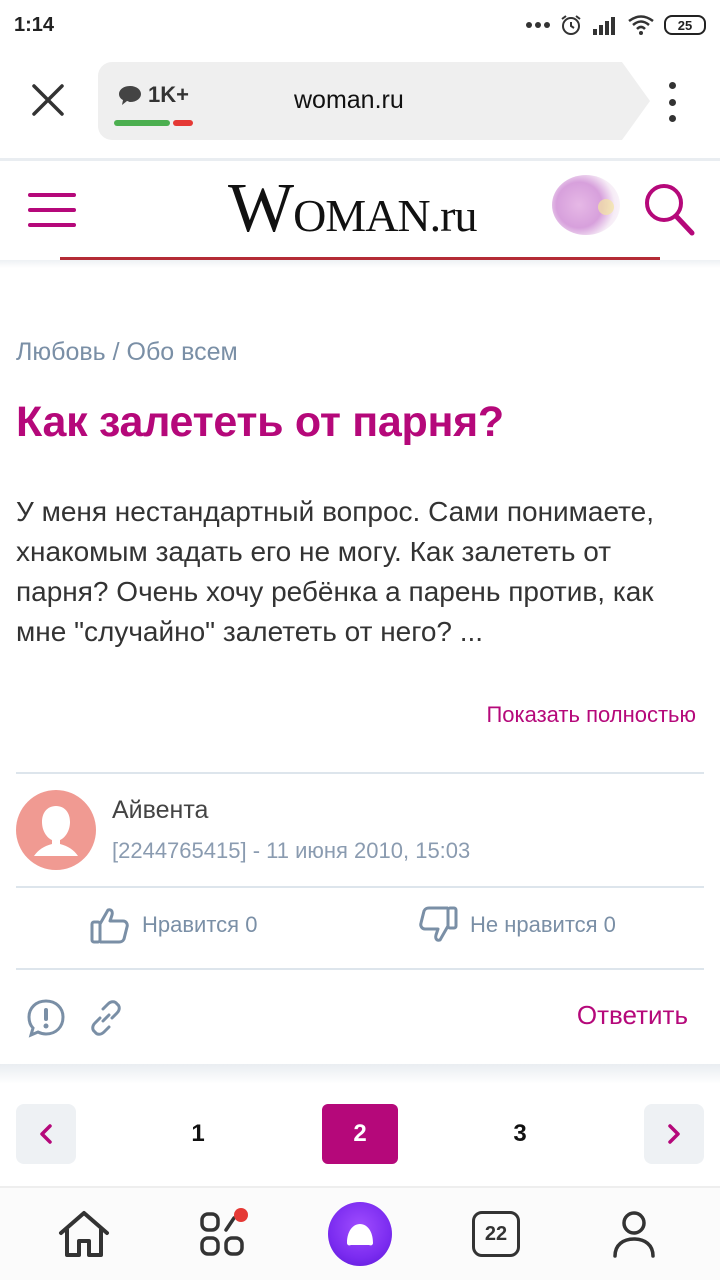  Describe the element at coordinates (349, 100) in the screenshot. I see `url-domain: woman.ru` at that location.